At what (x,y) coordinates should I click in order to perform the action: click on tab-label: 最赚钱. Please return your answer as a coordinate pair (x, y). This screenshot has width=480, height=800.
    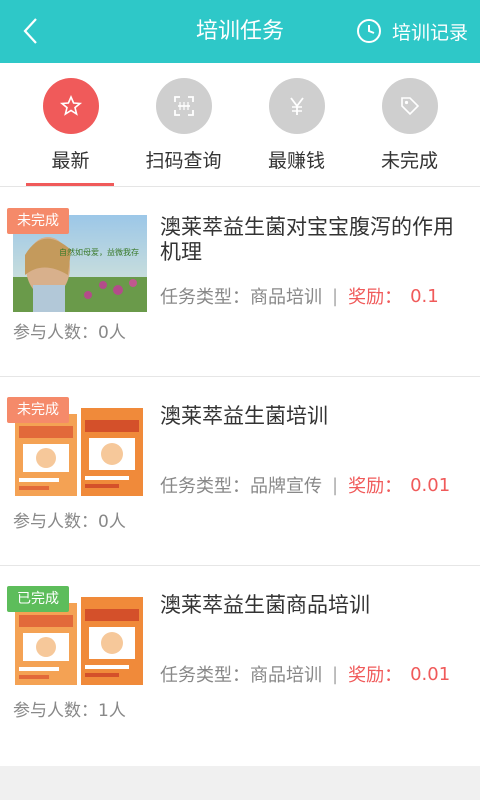
    Looking at the image, I should click on (296, 161).